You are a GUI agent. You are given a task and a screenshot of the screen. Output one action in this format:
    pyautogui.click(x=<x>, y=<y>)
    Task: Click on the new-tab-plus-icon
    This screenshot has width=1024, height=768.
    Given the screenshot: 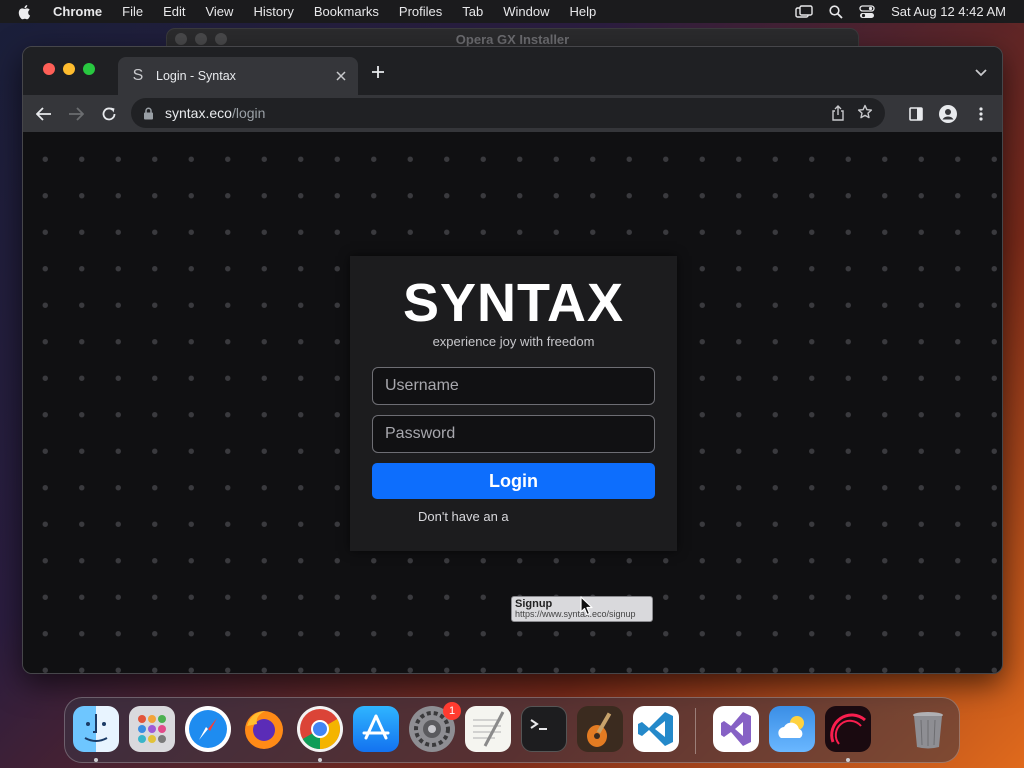 What is the action you would take?
    pyautogui.click(x=378, y=73)
    